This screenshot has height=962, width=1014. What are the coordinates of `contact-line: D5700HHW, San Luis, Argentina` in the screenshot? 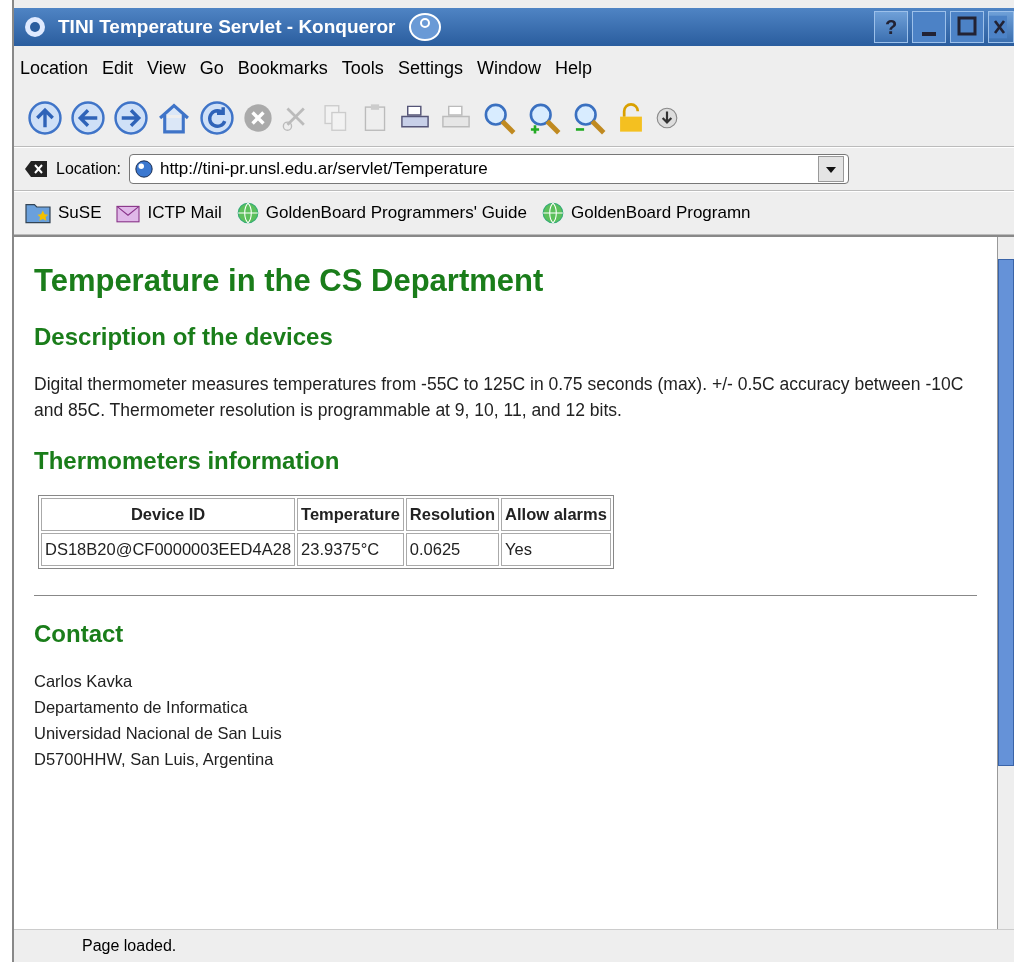 It's located at (154, 759).